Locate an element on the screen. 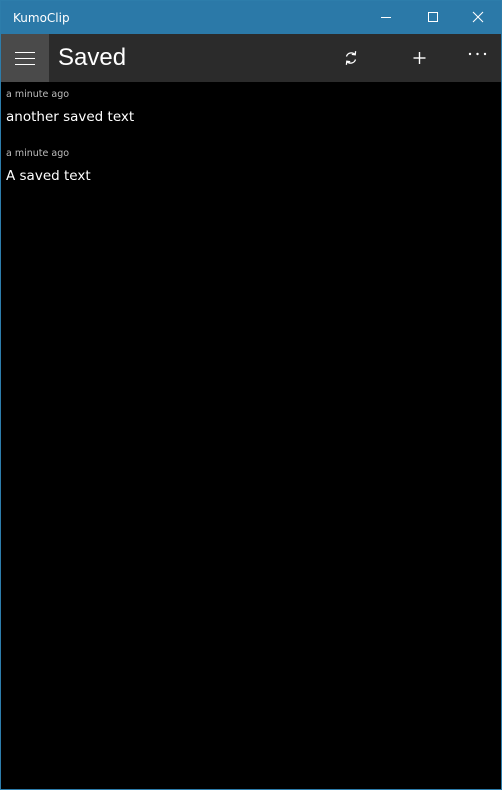 This screenshot has width=502, height=790. hamburger-icon is located at coordinates (25, 52).